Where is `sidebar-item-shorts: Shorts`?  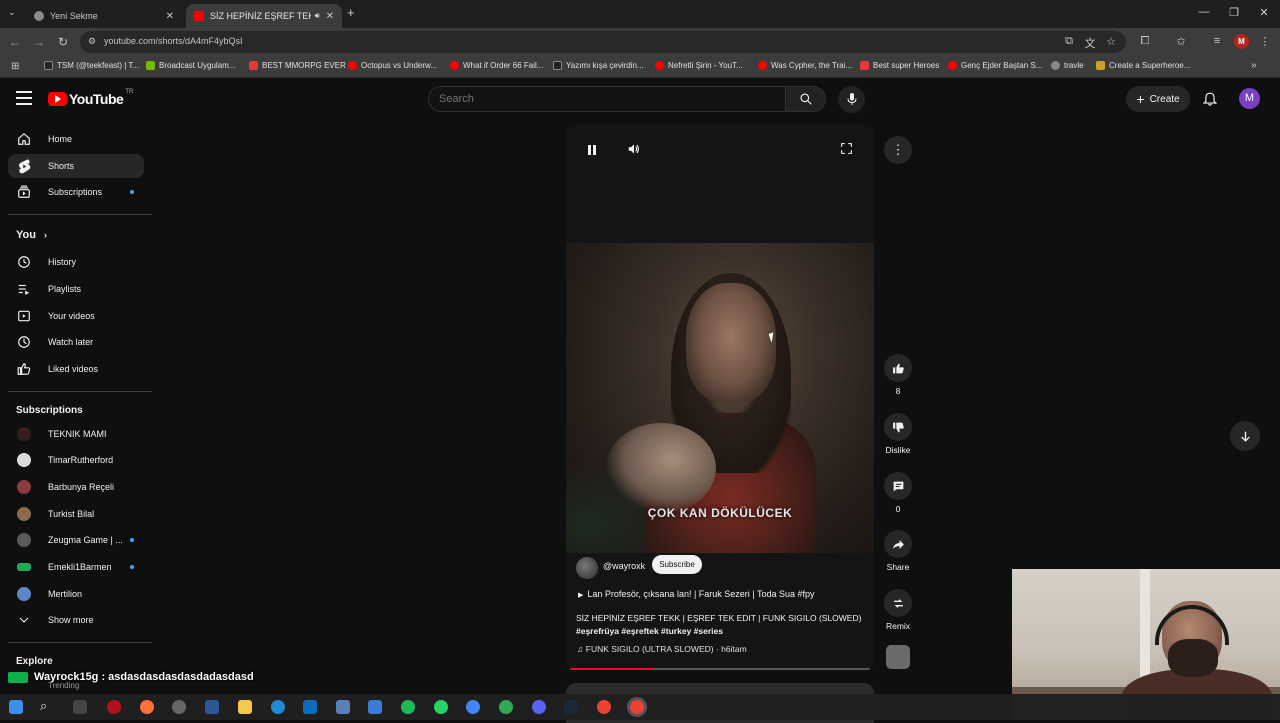
sidebar-item-shorts: Shorts is located at coordinates (76, 166).